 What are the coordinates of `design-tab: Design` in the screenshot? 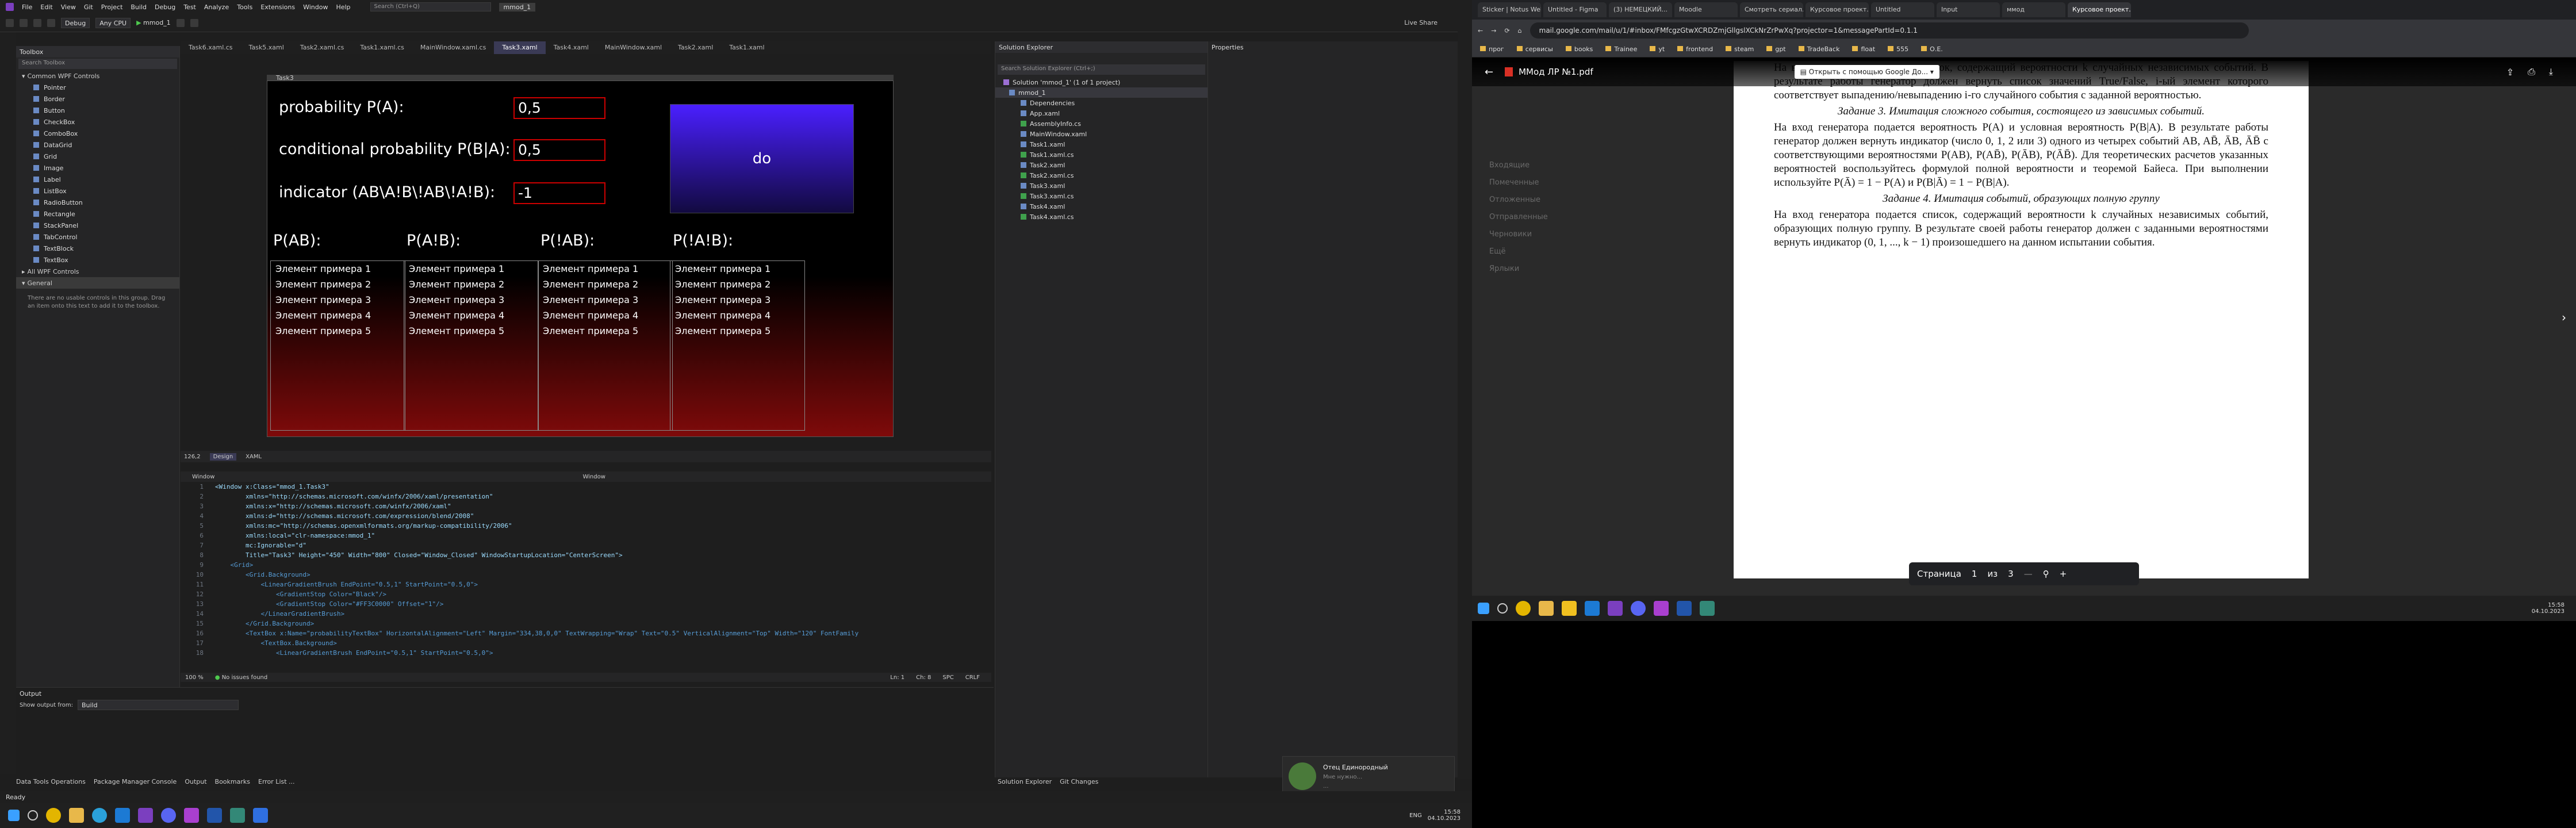 It's located at (223, 457).